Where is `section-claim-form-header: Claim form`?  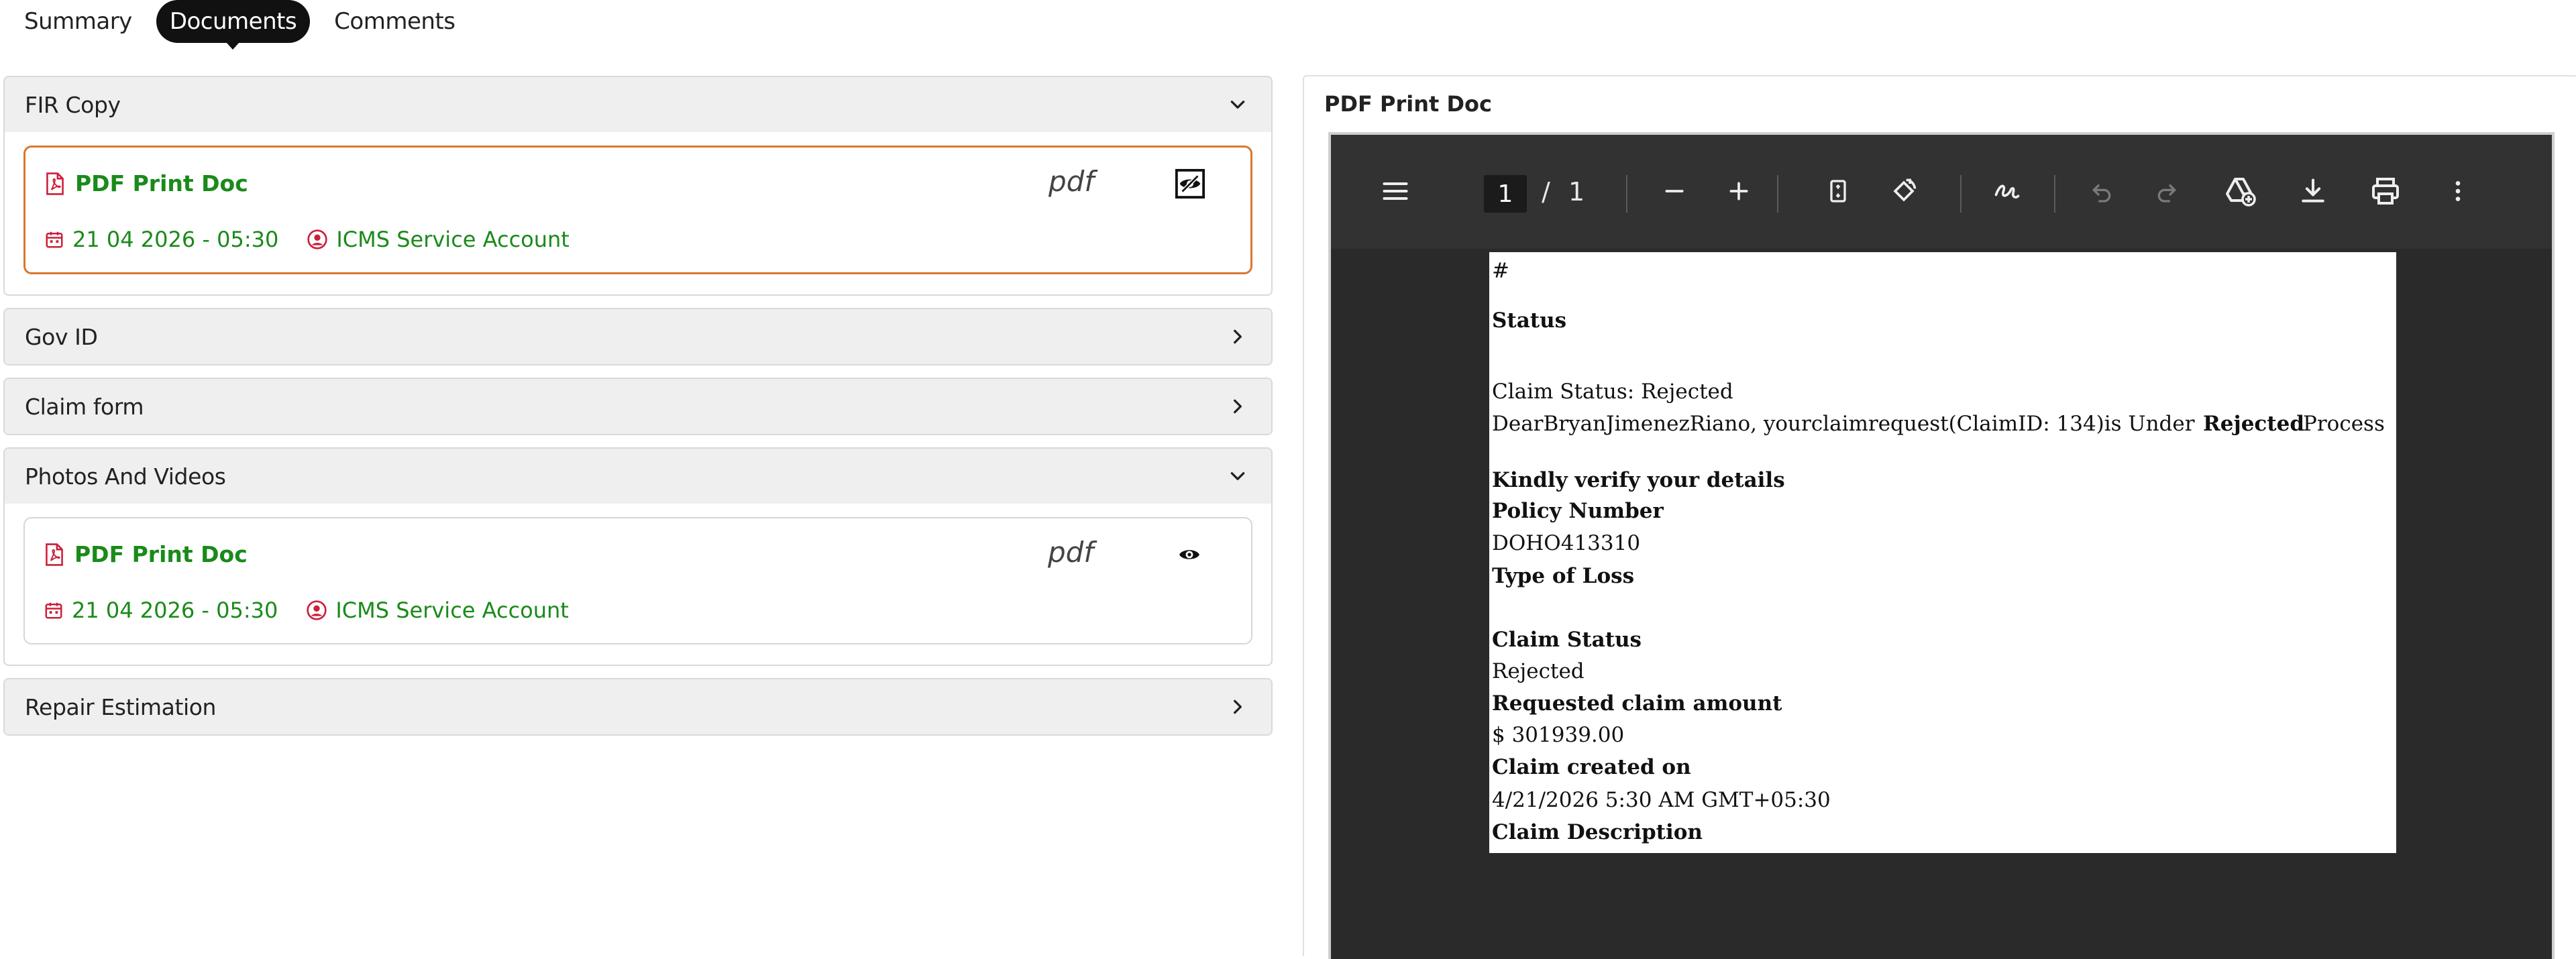
section-claim-form-header: Claim form is located at coordinates (638, 406).